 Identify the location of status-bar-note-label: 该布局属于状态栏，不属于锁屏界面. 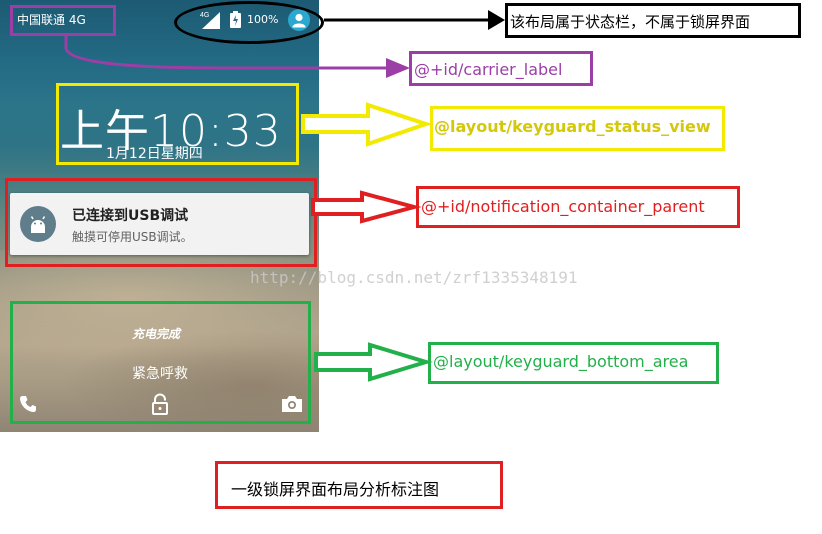
(630, 22).